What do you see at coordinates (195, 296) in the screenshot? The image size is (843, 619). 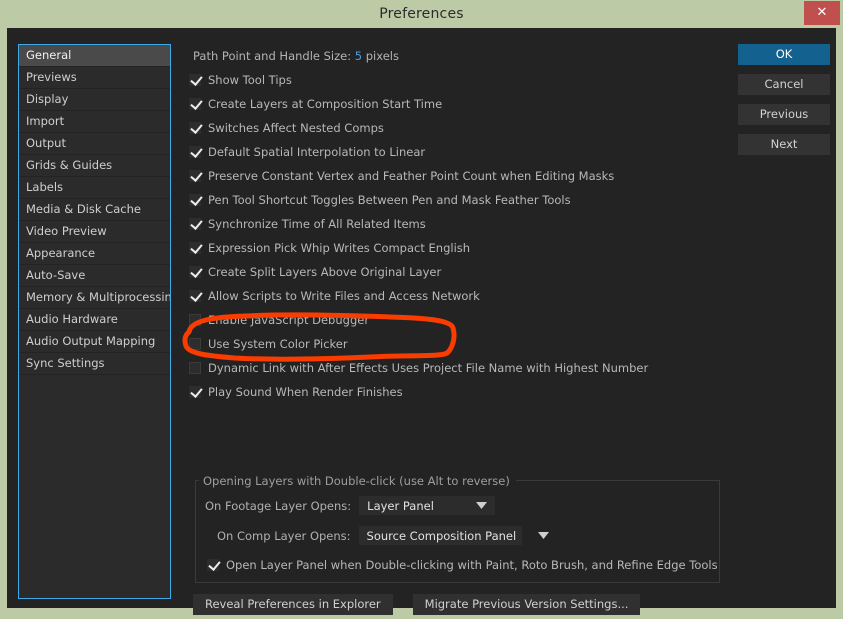 I see `checkbox-allow-scripts-to-write-files` at bounding box center [195, 296].